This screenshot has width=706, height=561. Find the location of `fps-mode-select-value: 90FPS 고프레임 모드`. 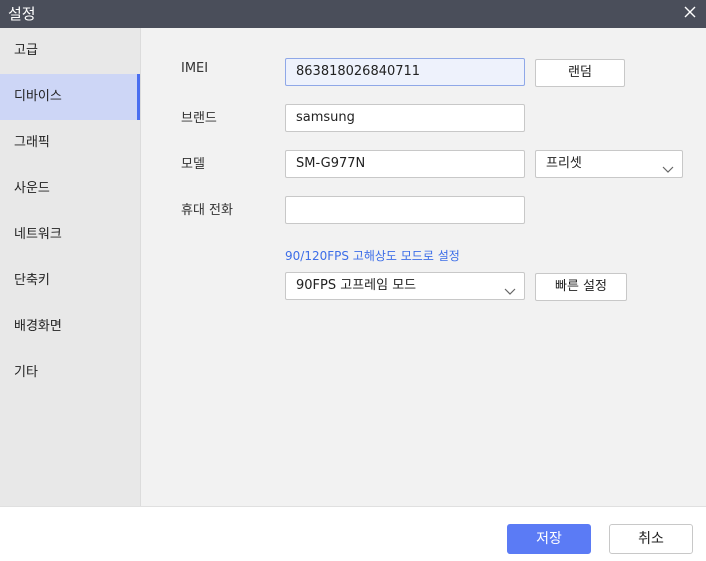

fps-mode-select-value: 90FPS 고프레임 모드 is located at coordinates (356, 285).